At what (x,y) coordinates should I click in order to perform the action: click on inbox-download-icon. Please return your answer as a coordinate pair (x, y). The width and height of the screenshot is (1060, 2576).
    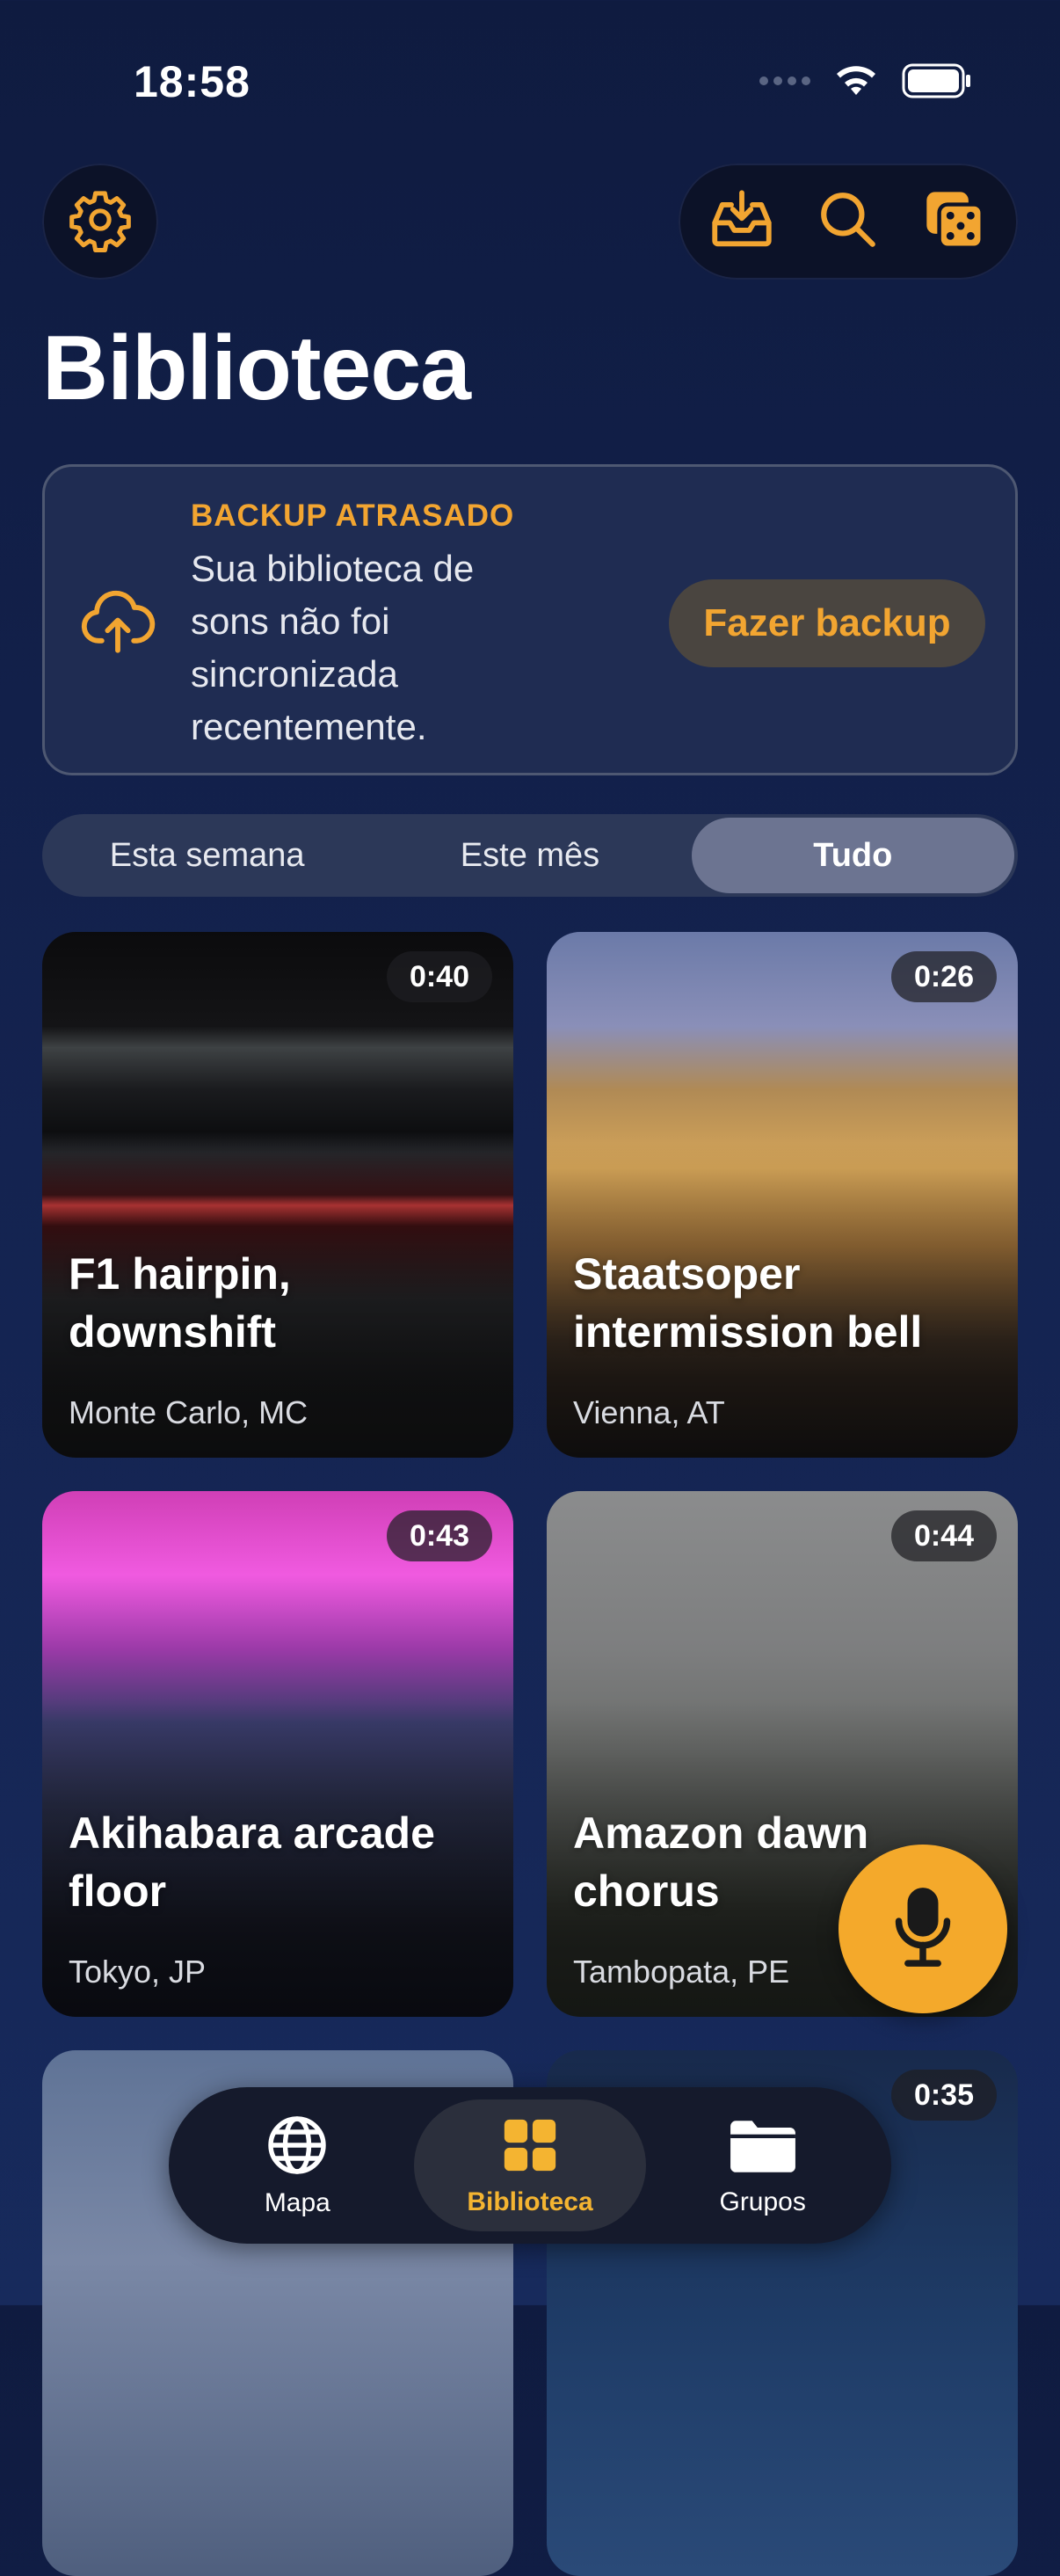
    Looking at the image, I should click on (742, 222).